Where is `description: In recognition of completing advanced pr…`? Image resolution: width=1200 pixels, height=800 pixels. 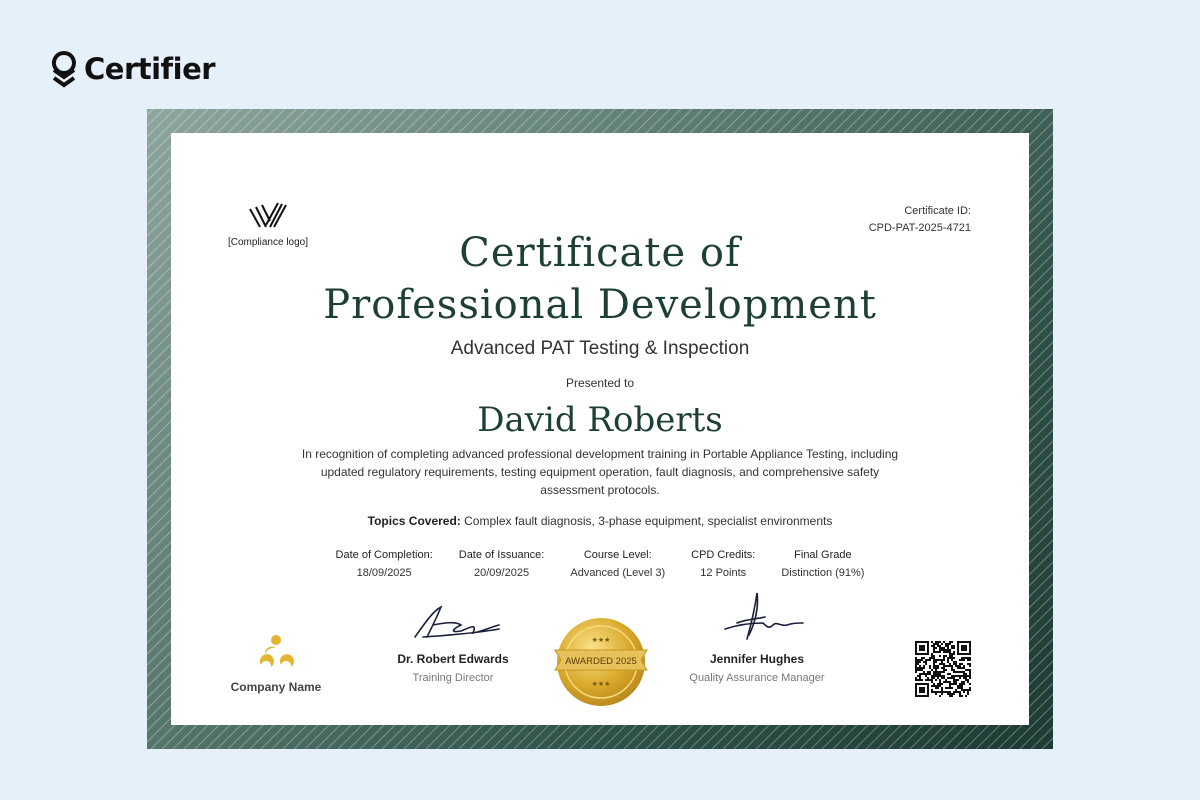 description: In recognition of completing advanced pr… is located at coordinates (600, 472).